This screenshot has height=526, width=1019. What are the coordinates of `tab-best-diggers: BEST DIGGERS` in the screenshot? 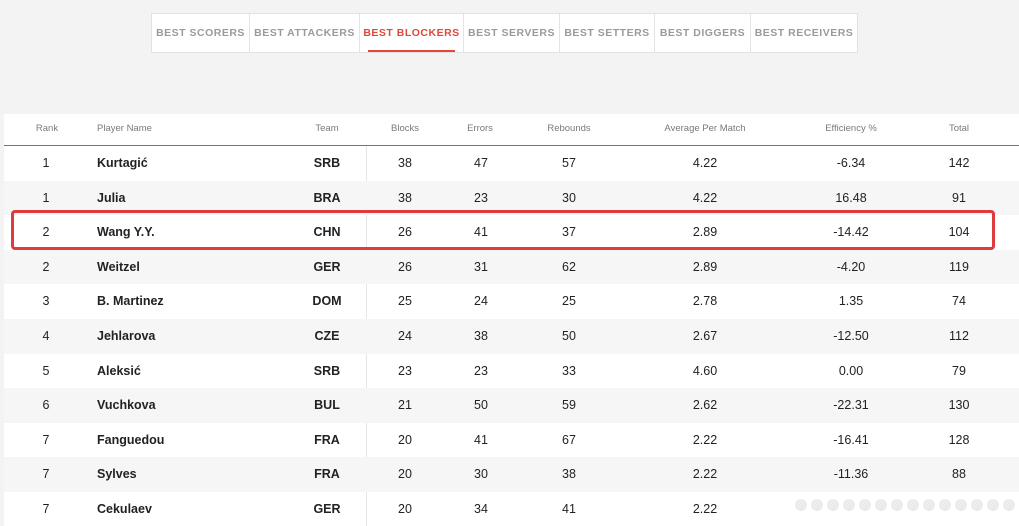 It's located at (703, 33).